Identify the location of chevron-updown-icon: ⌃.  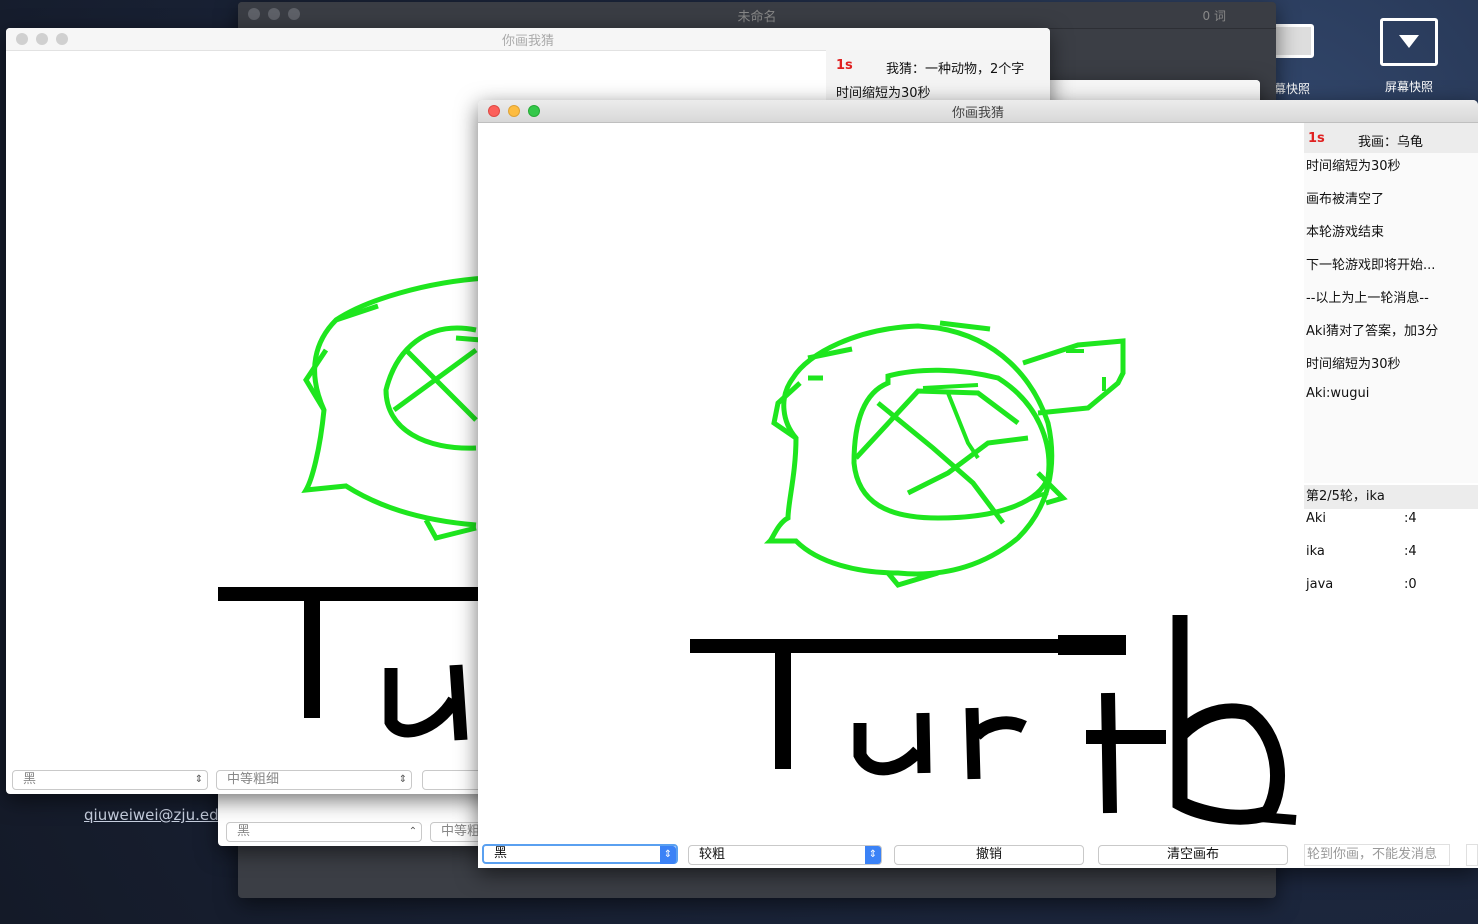
(413, 831).